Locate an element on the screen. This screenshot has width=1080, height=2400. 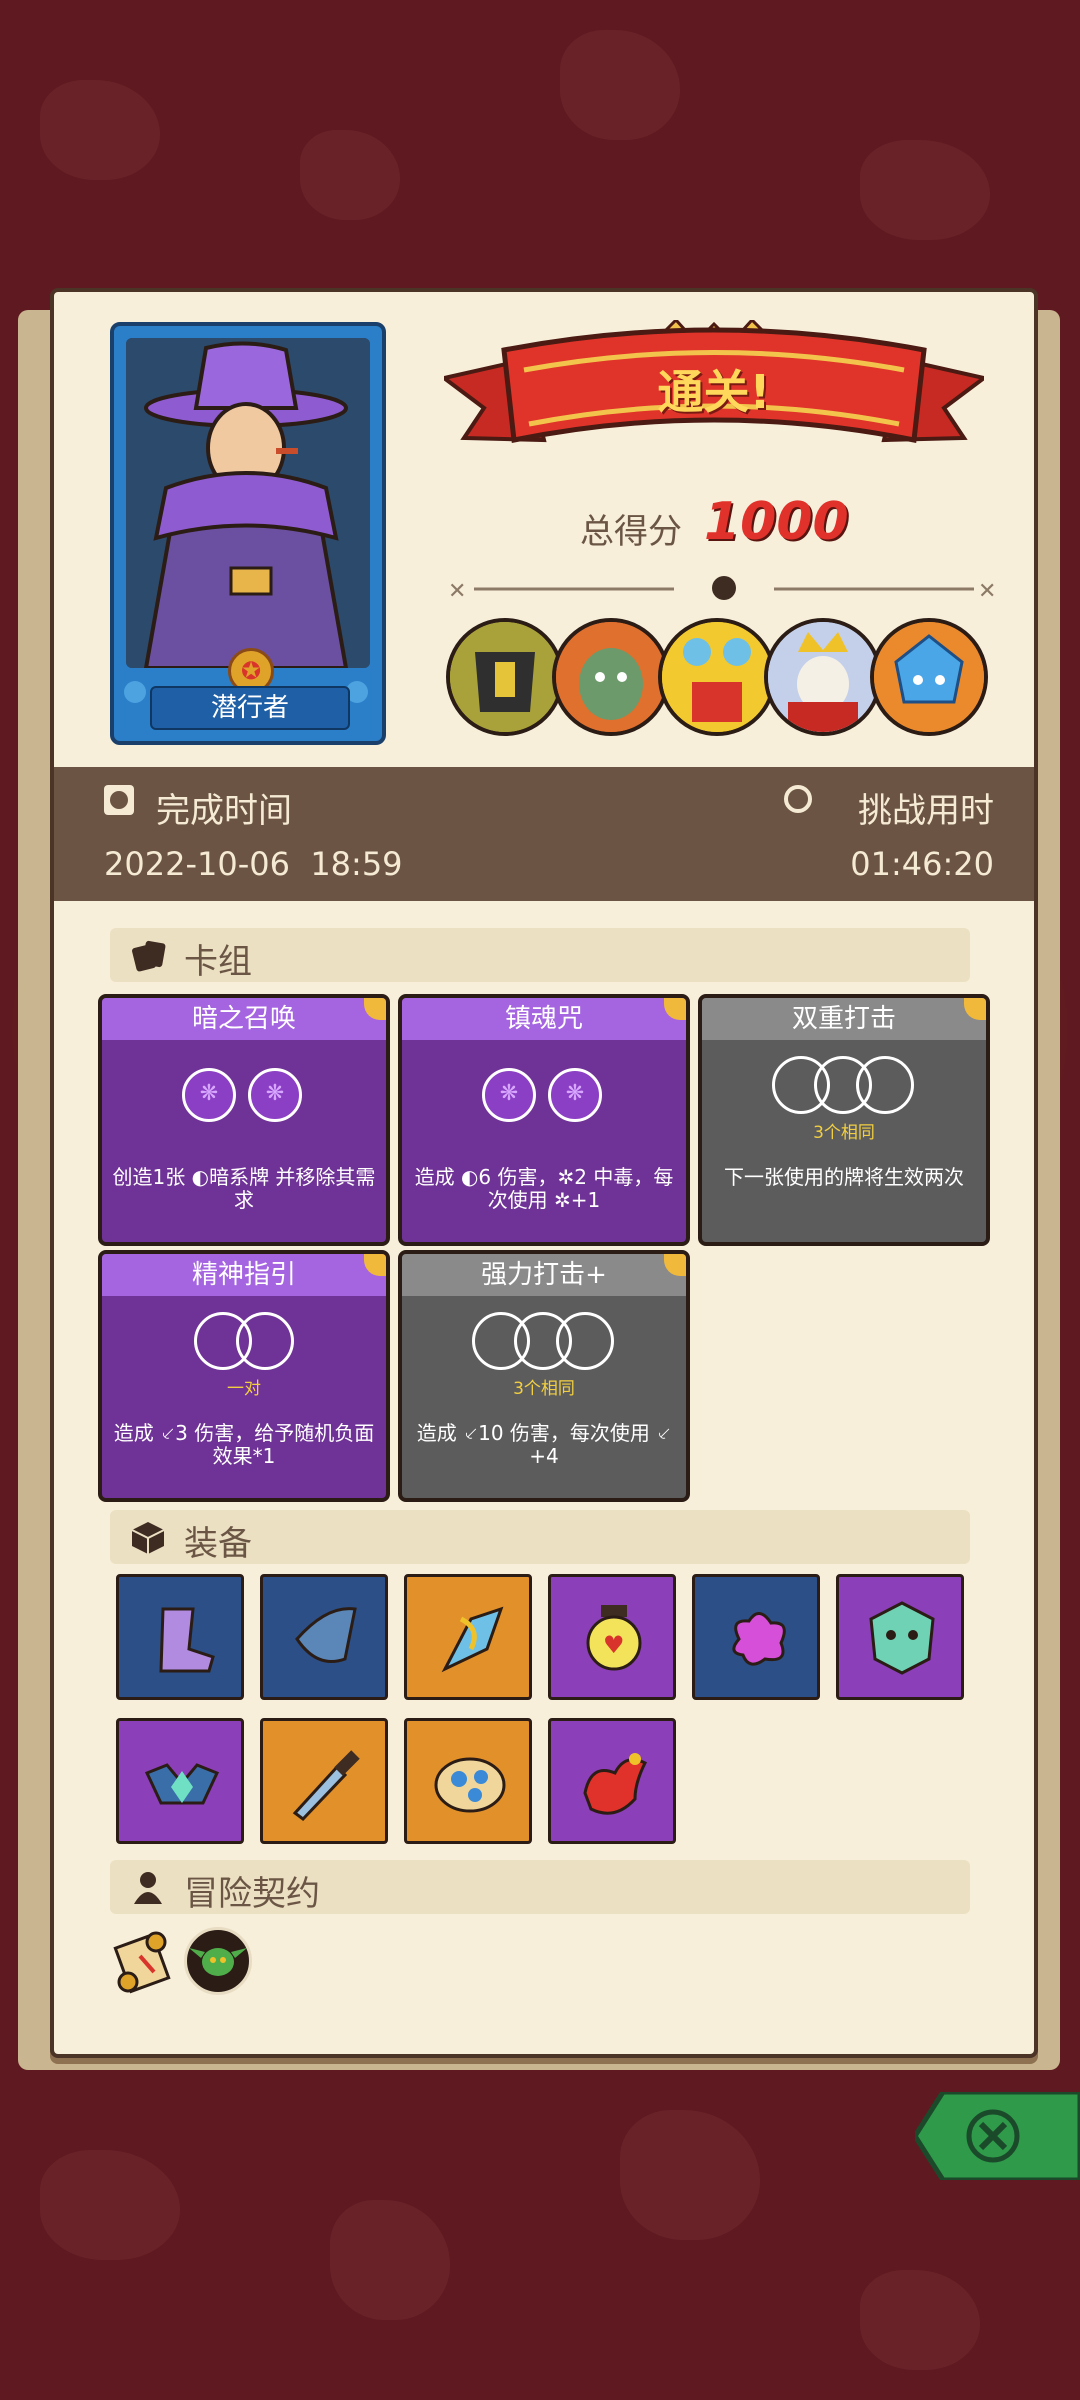
card-description: 下一张使用的牌将生效两次 is located at coordinates (844, 1177).